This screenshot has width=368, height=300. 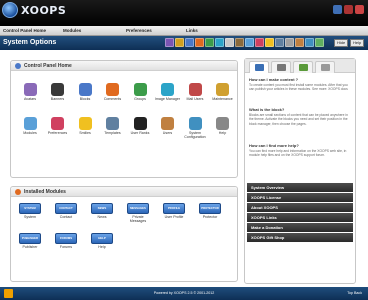 I want to click on faq-question: What is the block?, so click(x=267, y=109).